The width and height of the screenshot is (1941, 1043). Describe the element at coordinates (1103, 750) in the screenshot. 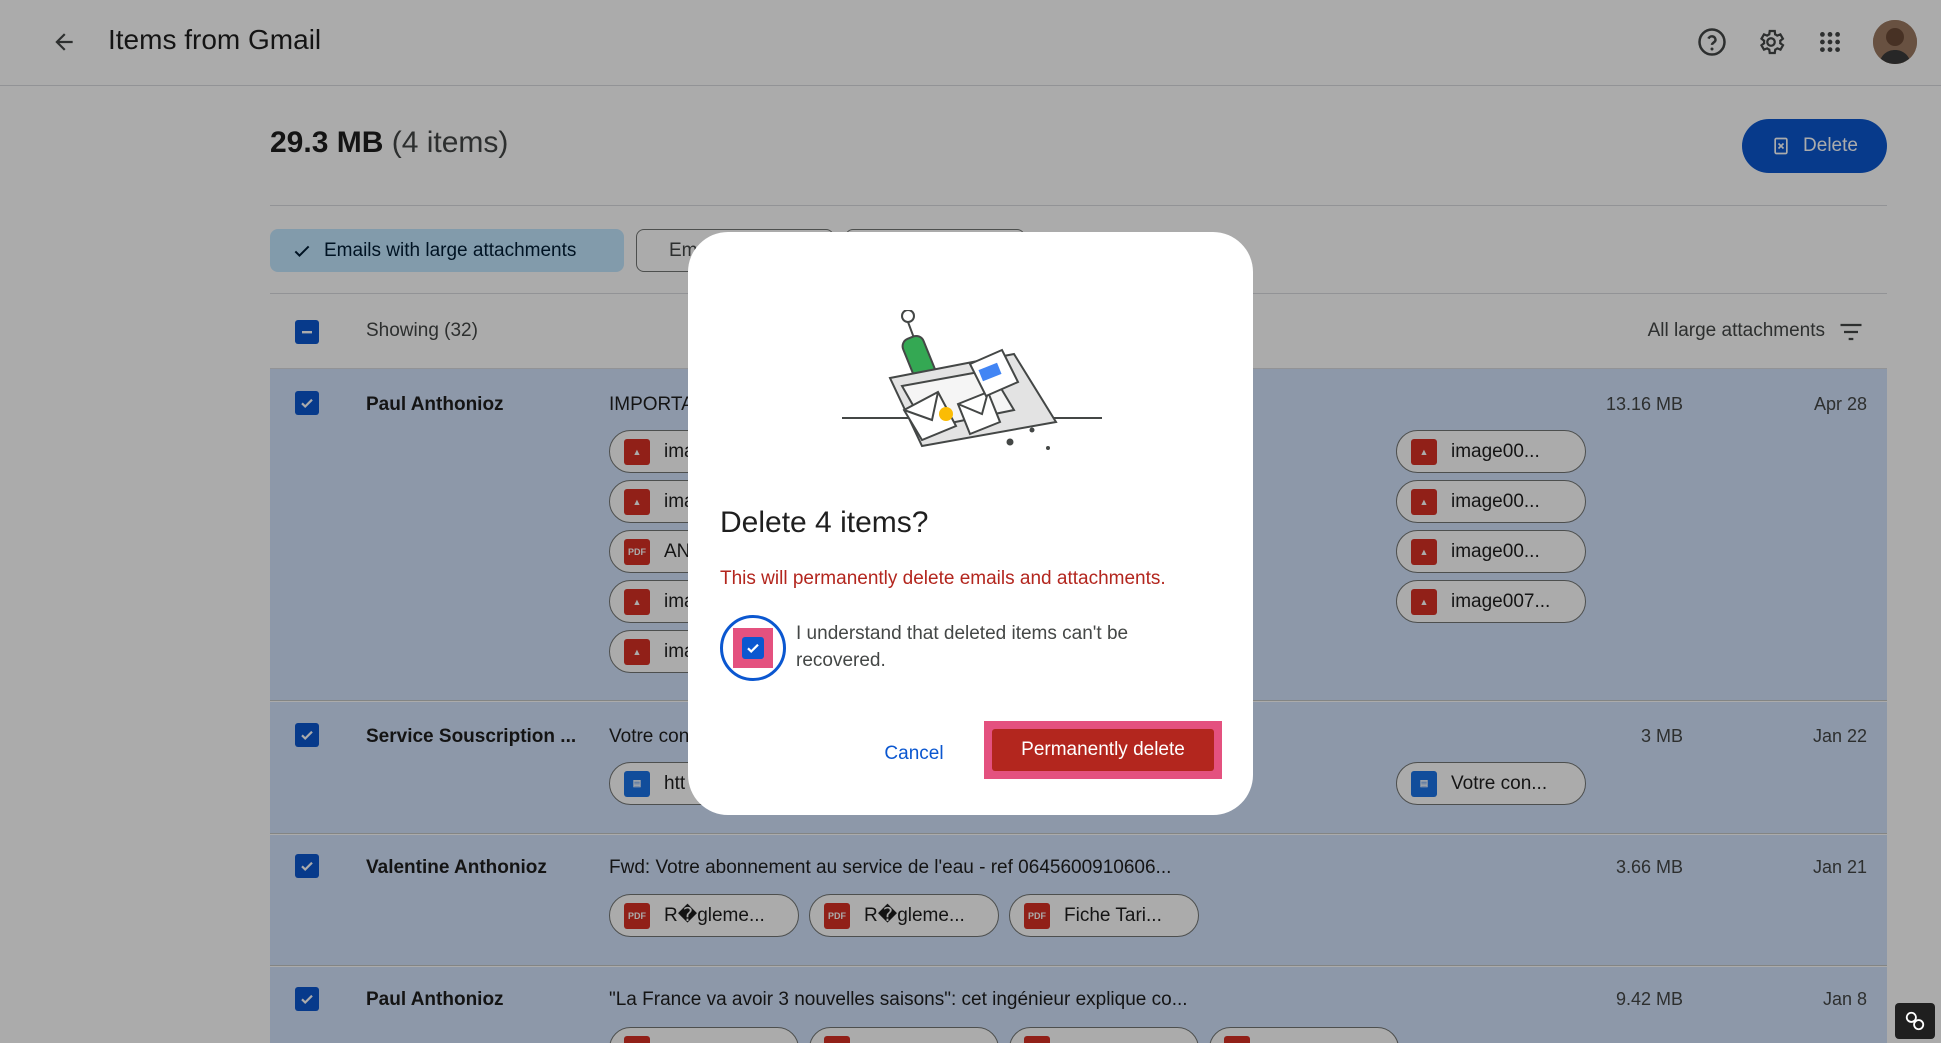

I see `permanently-delete-button: Permanently delete` at that location.